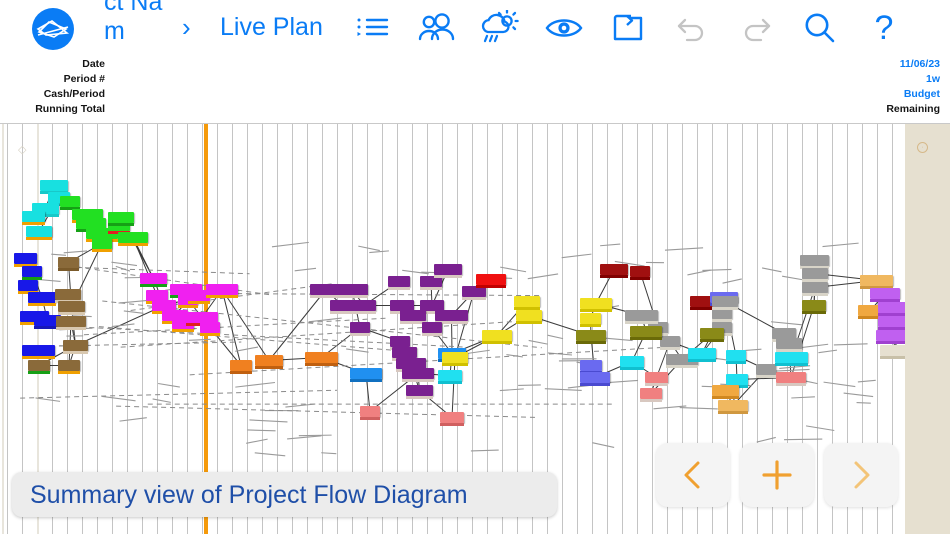 Image resolution: width=950 pixels, height=534 pixels. Describe the element at coordinates (590, 325) in the screenshot. I see `node-progress-bar` at that location.